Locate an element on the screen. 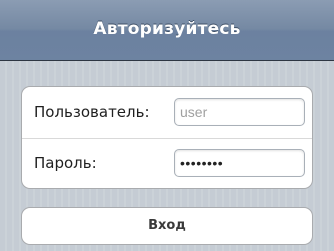 This screenshot has height=251, width=334. username-input is located at coordinates (239, 112).